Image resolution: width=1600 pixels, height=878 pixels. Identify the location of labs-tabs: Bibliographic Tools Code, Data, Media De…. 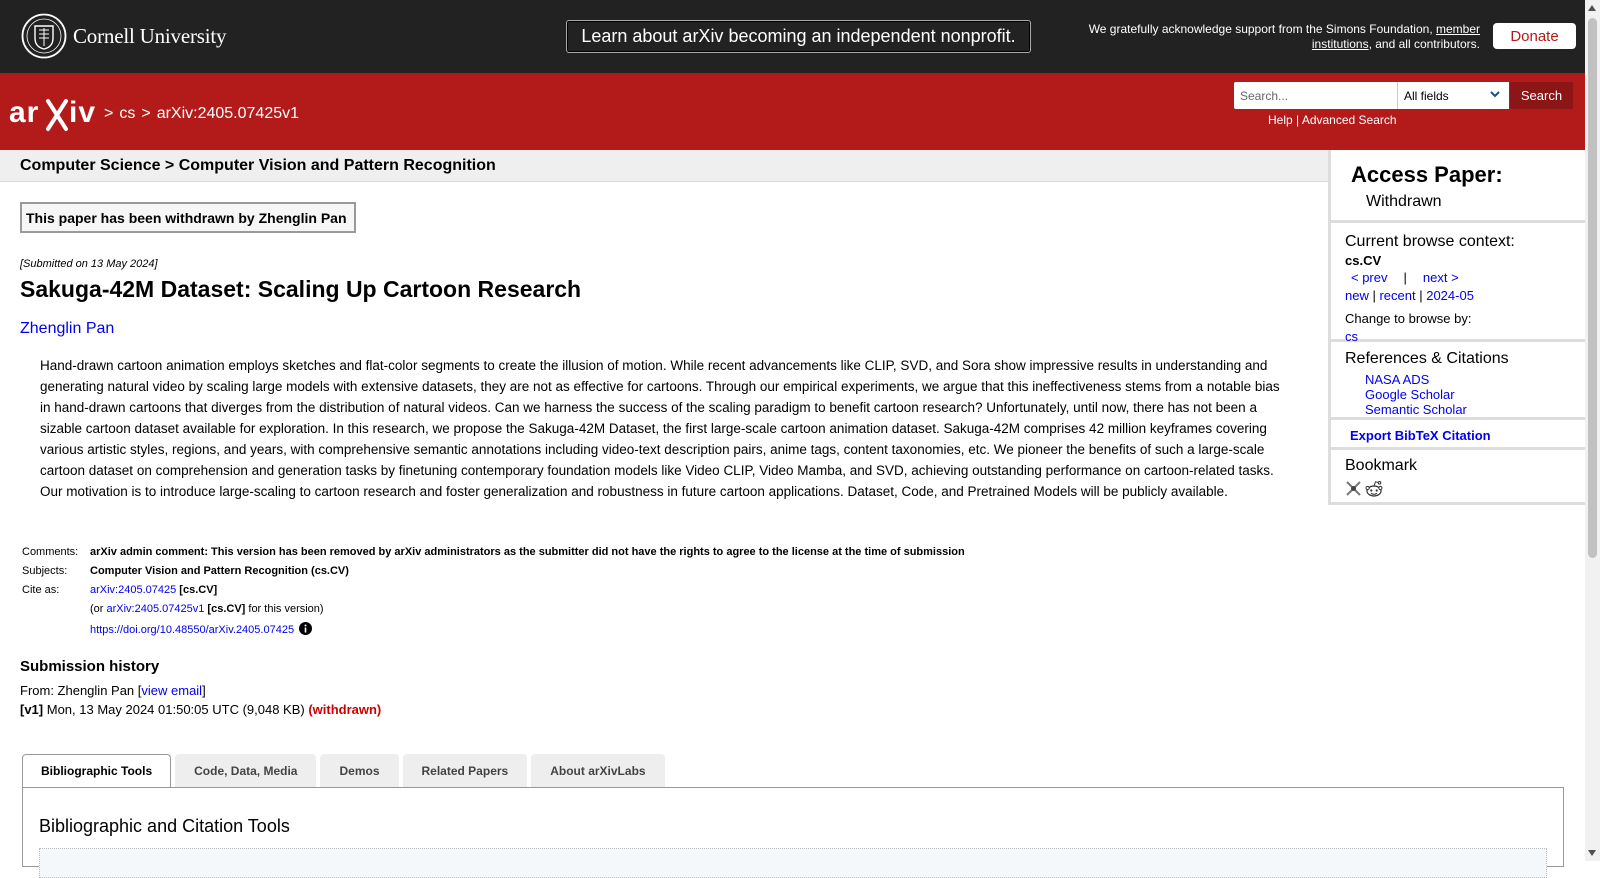
(343, 771).